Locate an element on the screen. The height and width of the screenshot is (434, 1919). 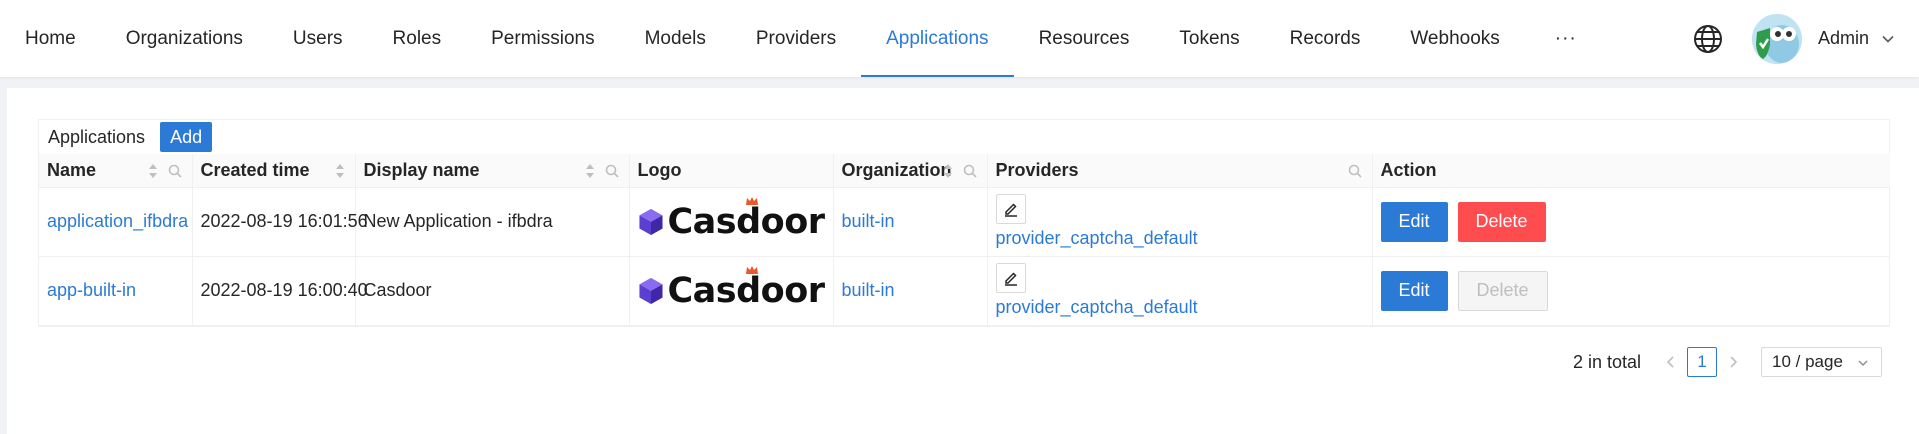
nav-roles: Roles is located at coordinates (417, 38).